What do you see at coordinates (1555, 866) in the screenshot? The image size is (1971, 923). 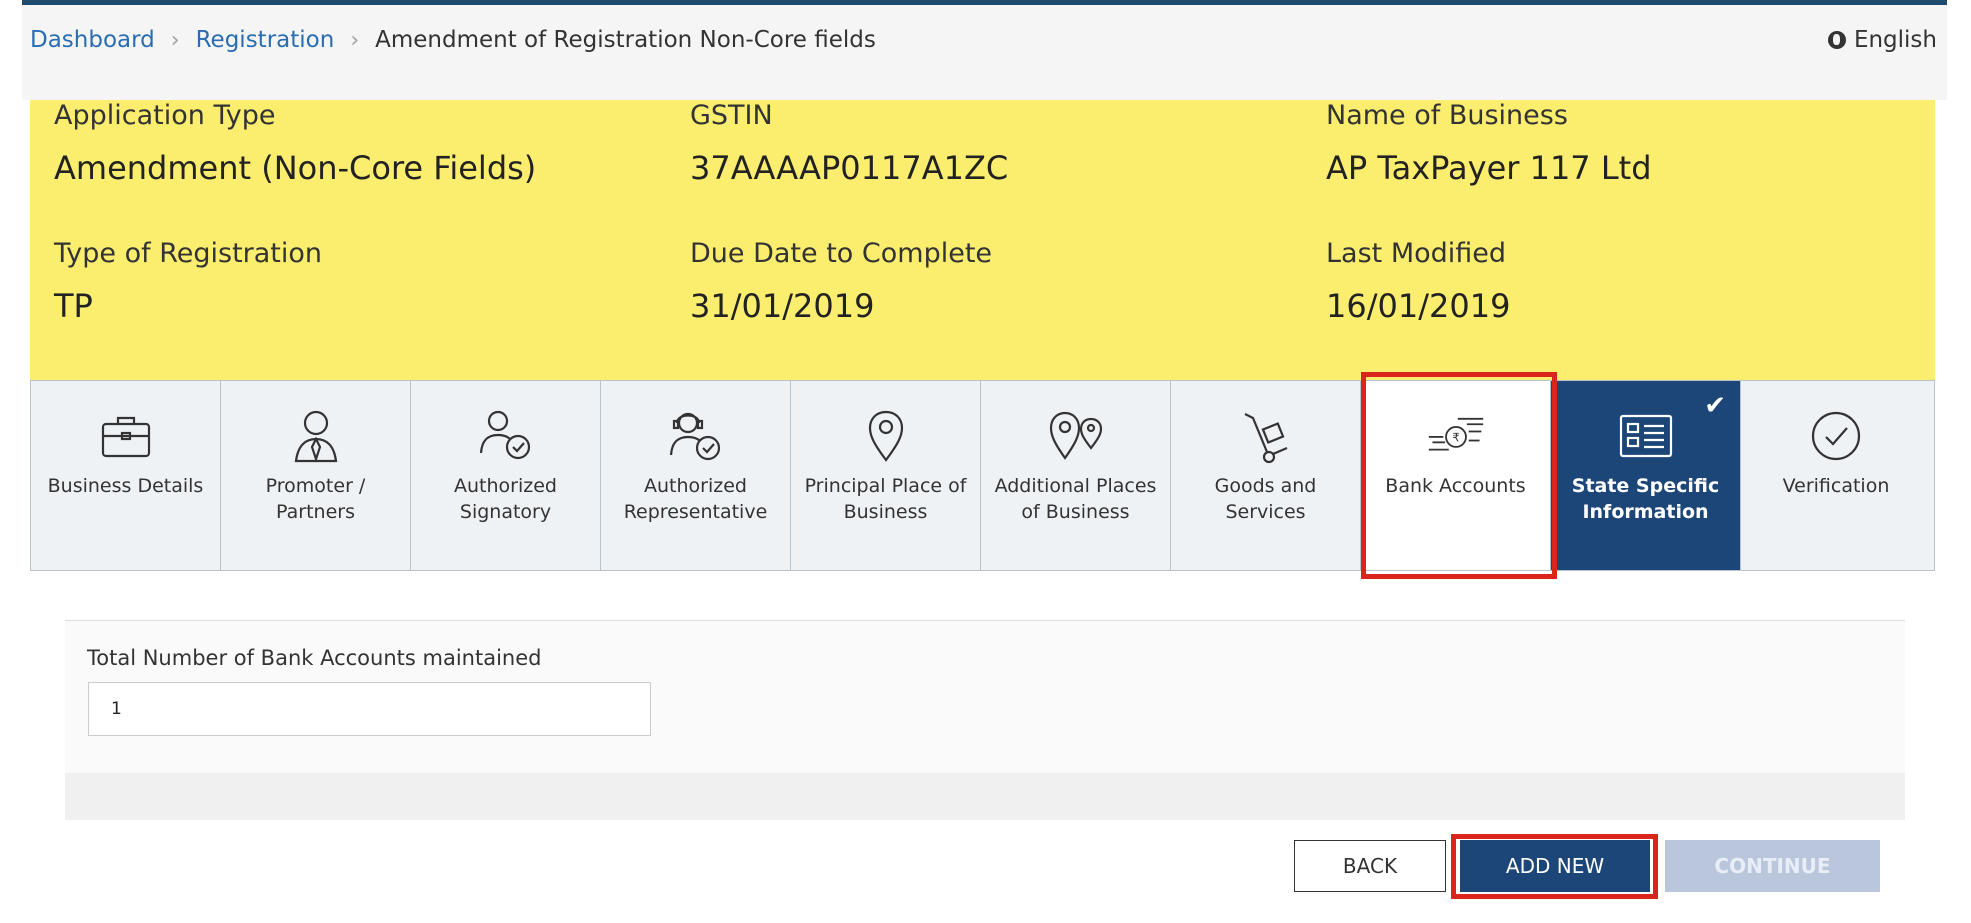 I see `add-new-button: ADD NEW` at bounding box center [1555, 866].